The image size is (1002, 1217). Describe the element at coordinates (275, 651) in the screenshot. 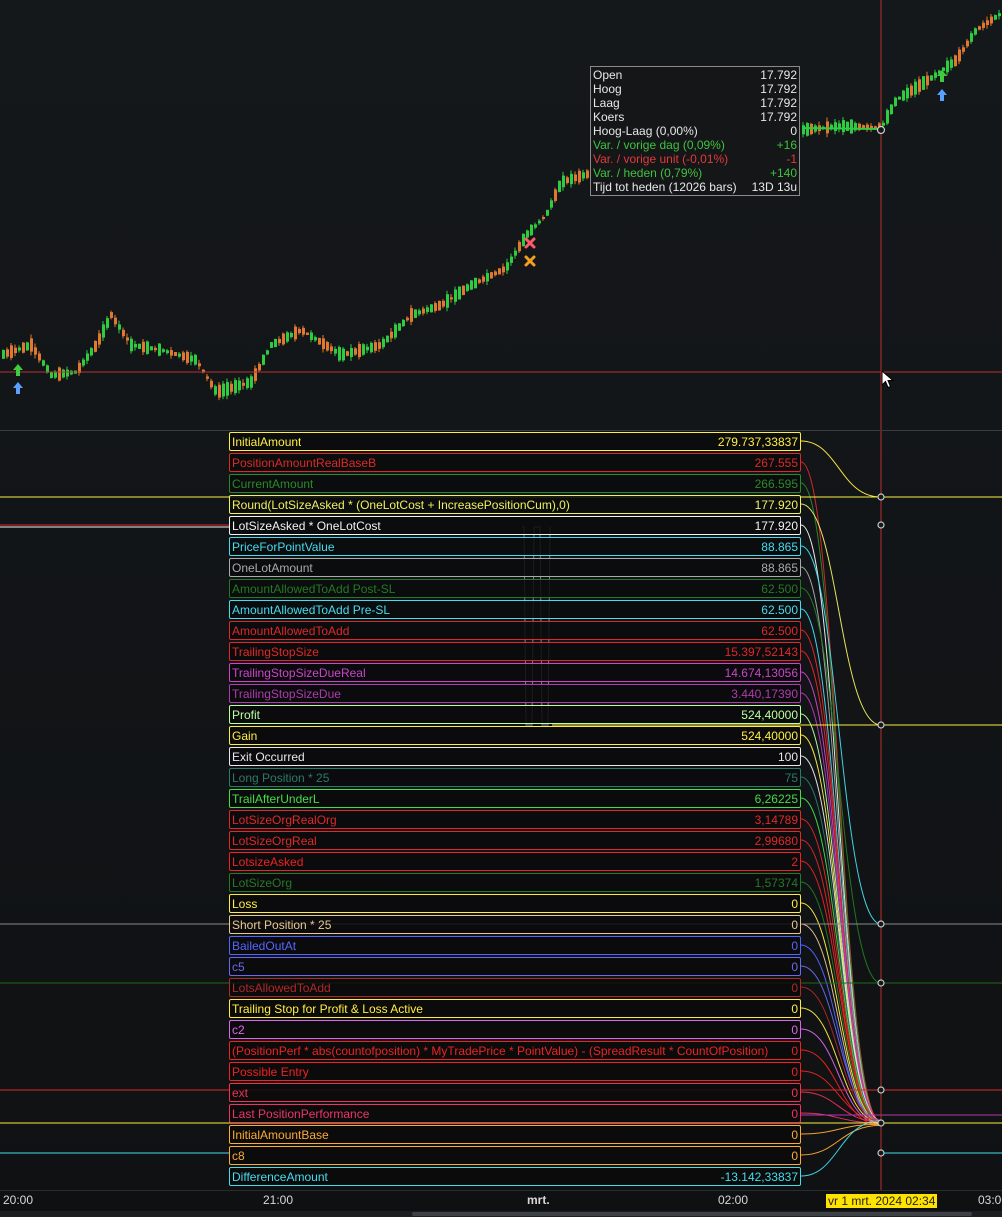

I see `indicator-name: TrailingStopSize` at that location.